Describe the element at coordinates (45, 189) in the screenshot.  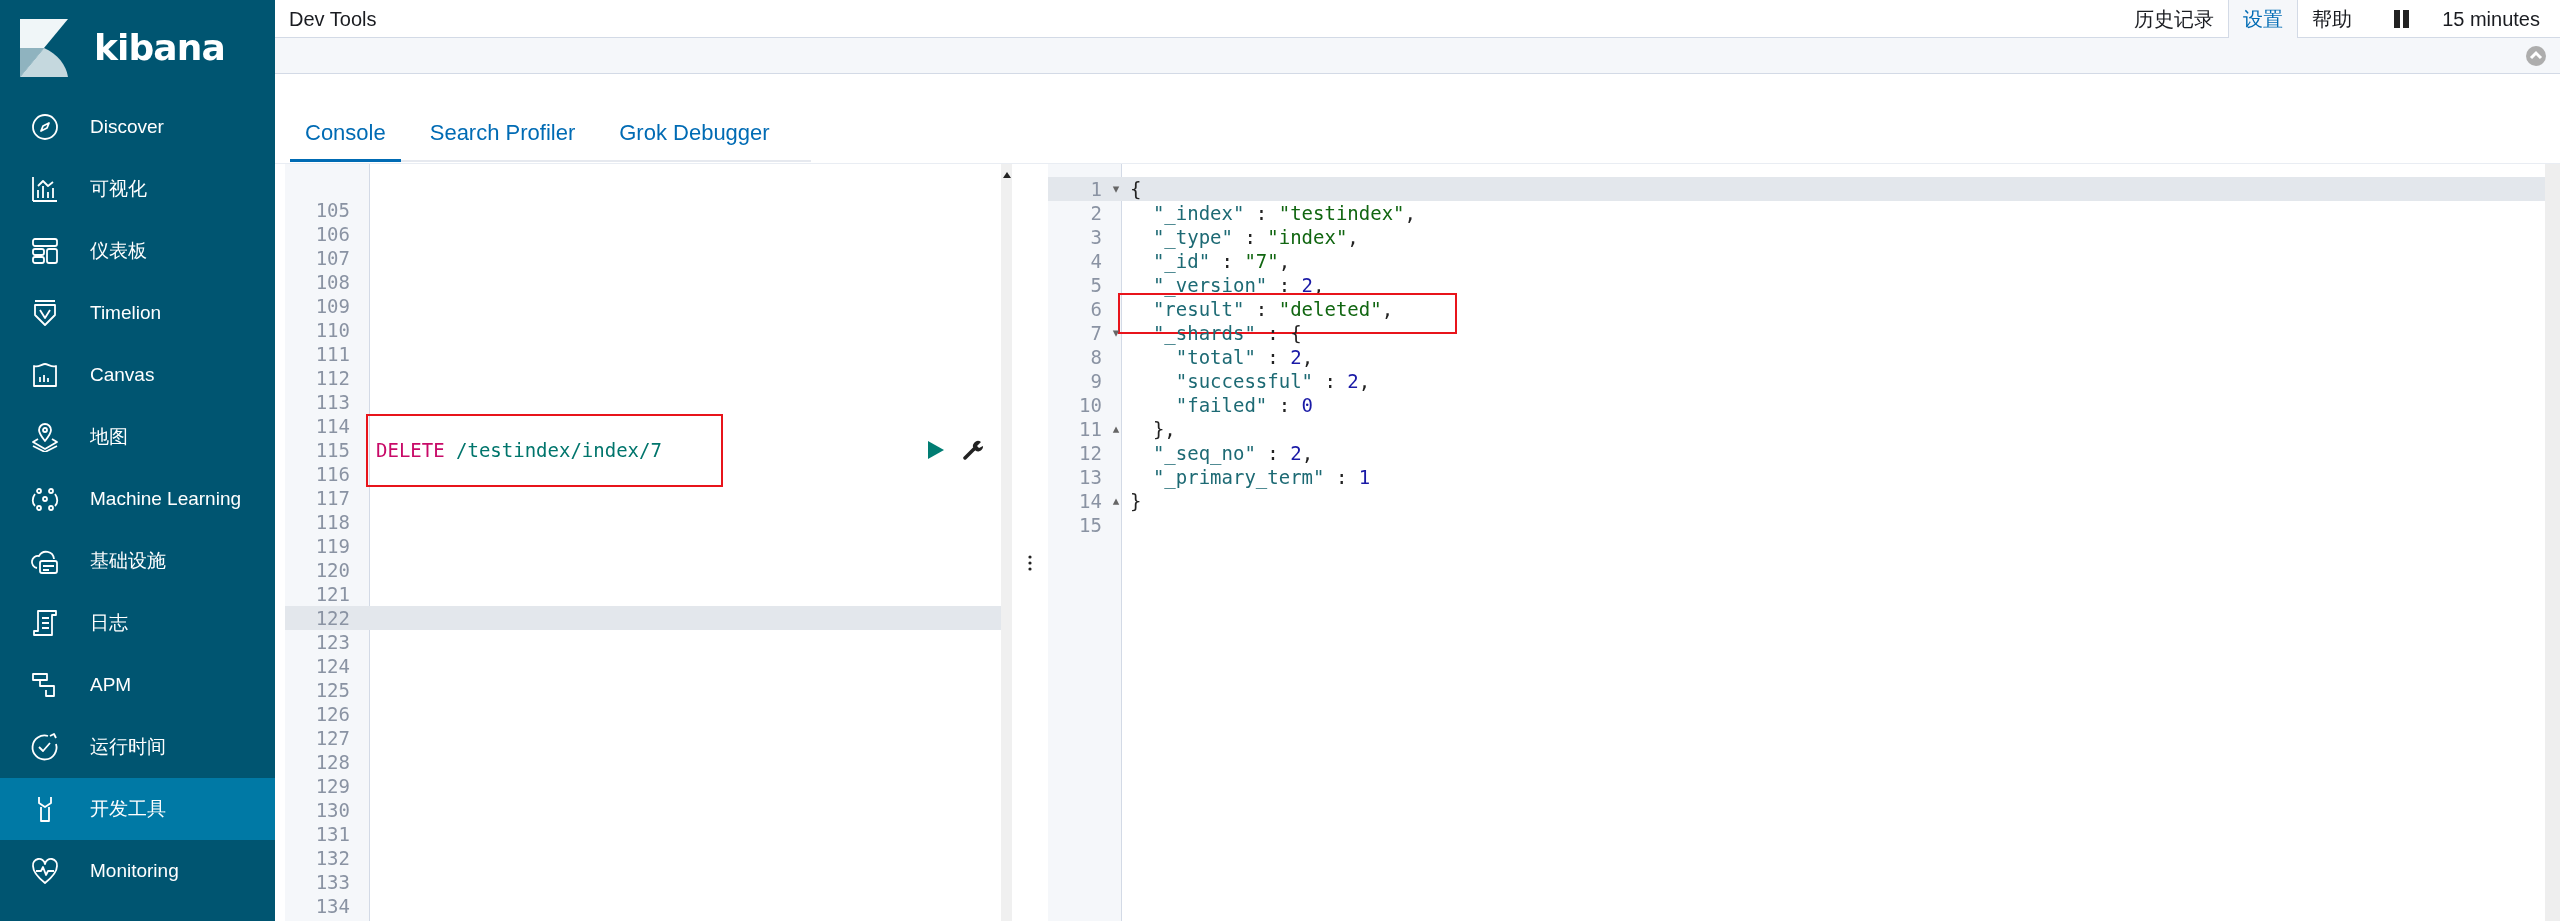
I see `bar-chart-icon` at that location.